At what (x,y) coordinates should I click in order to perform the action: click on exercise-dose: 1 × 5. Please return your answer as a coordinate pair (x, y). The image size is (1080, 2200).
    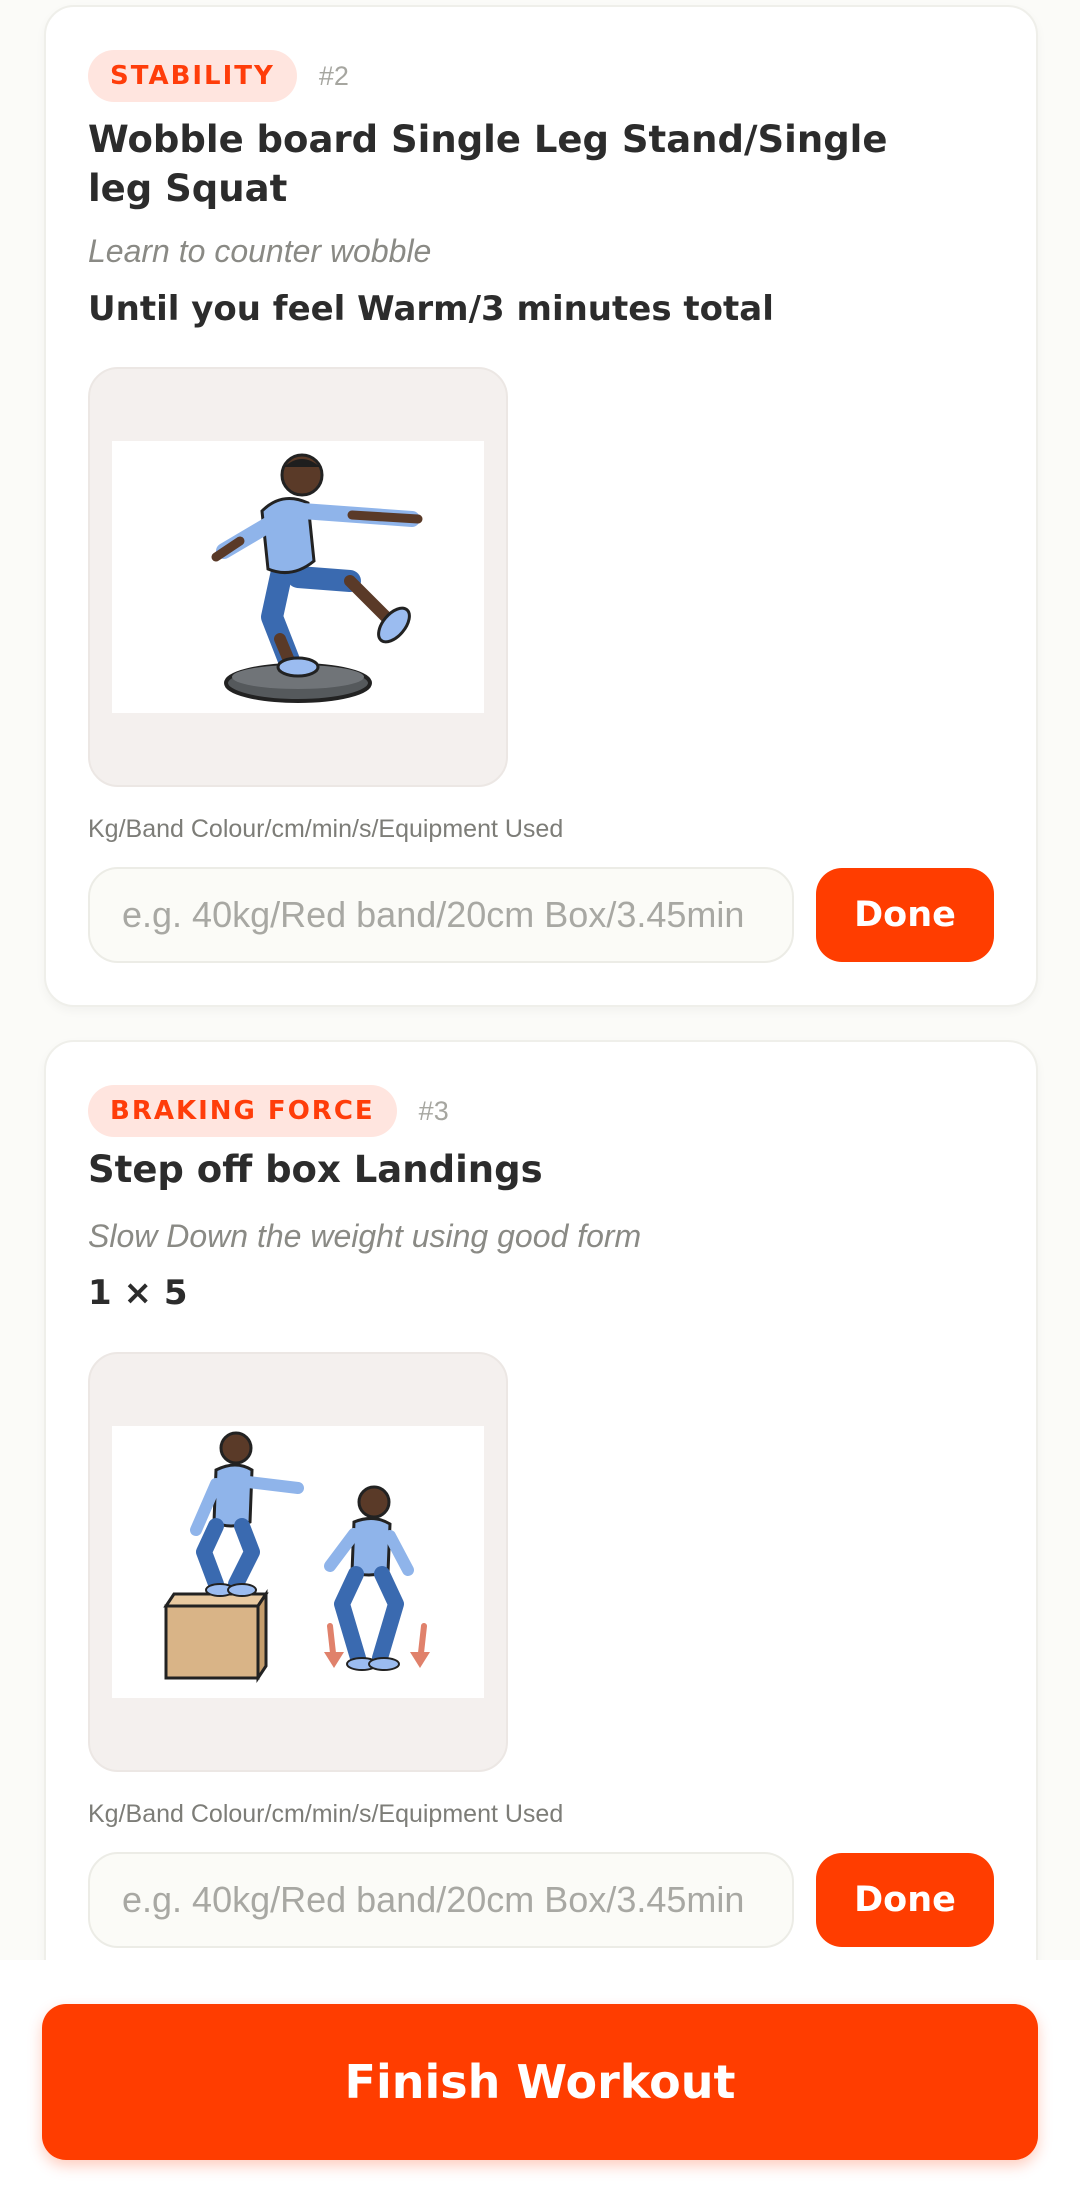
    Looking at the image, I should click on (138, 1293).